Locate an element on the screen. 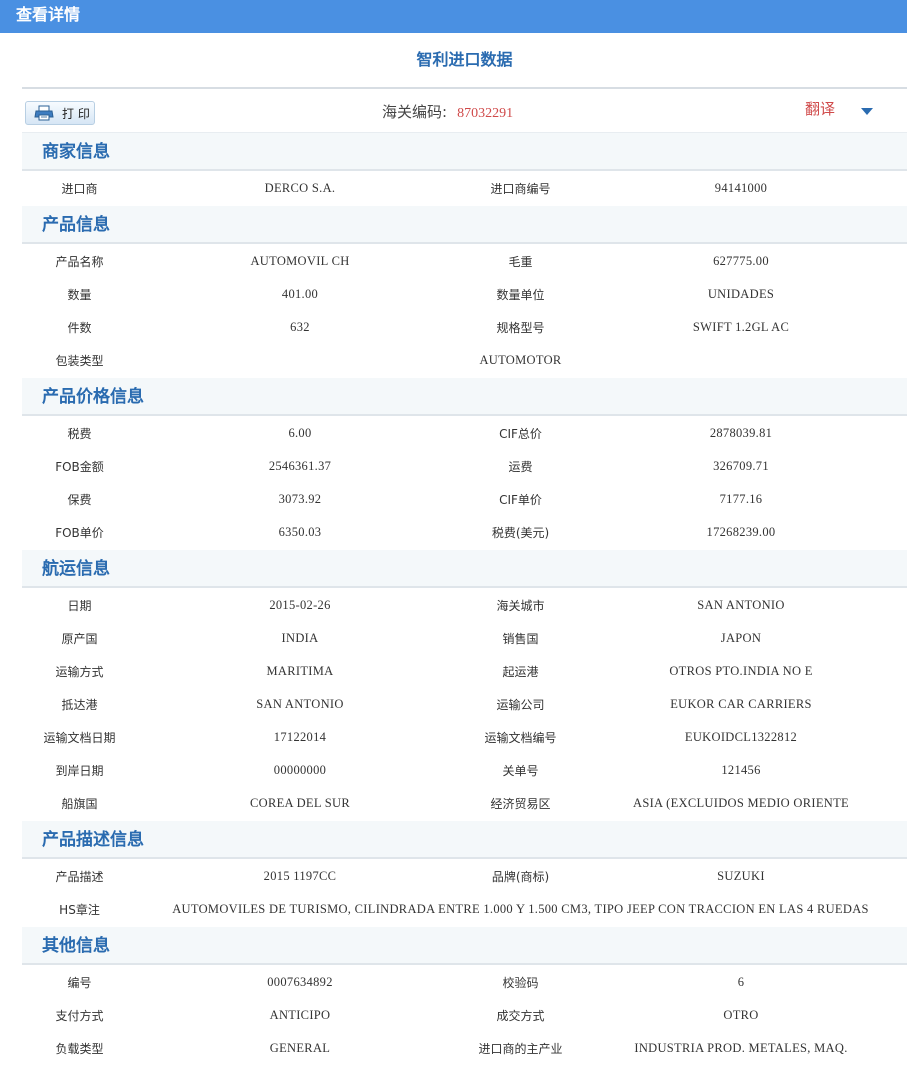 Image resolution: width=907 pixels, height=1081 pixels. printer-icon is located at coordinates (44, 113).